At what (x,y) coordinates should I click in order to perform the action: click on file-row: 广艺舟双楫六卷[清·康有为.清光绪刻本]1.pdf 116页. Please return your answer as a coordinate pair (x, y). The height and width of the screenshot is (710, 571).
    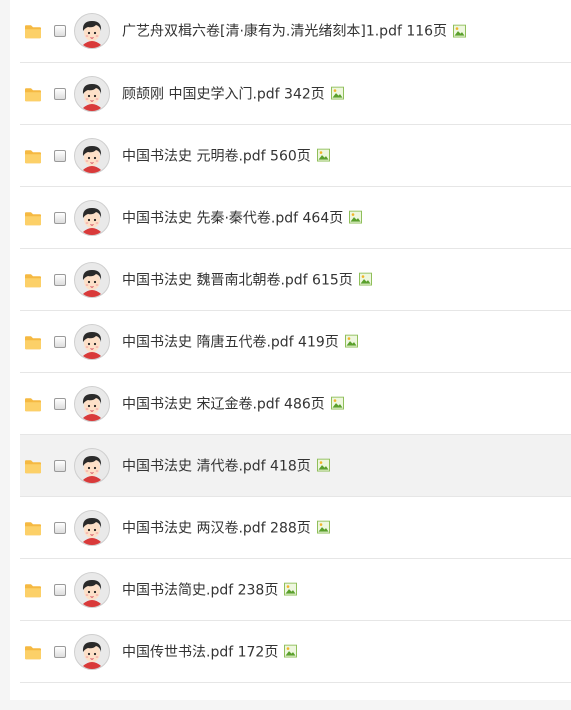
    Looking at the image, I should click on (295, 31).